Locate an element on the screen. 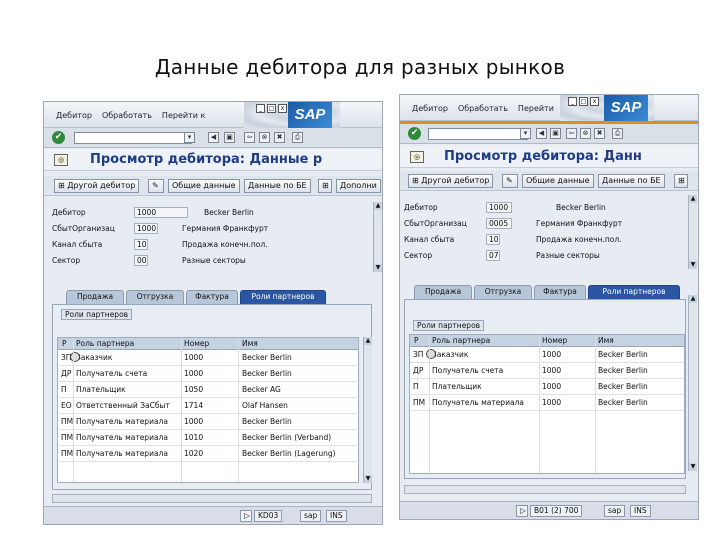 This screenshot has width=720, height=540. cell-role: Получатель материала is located at coordinates (122, 437).